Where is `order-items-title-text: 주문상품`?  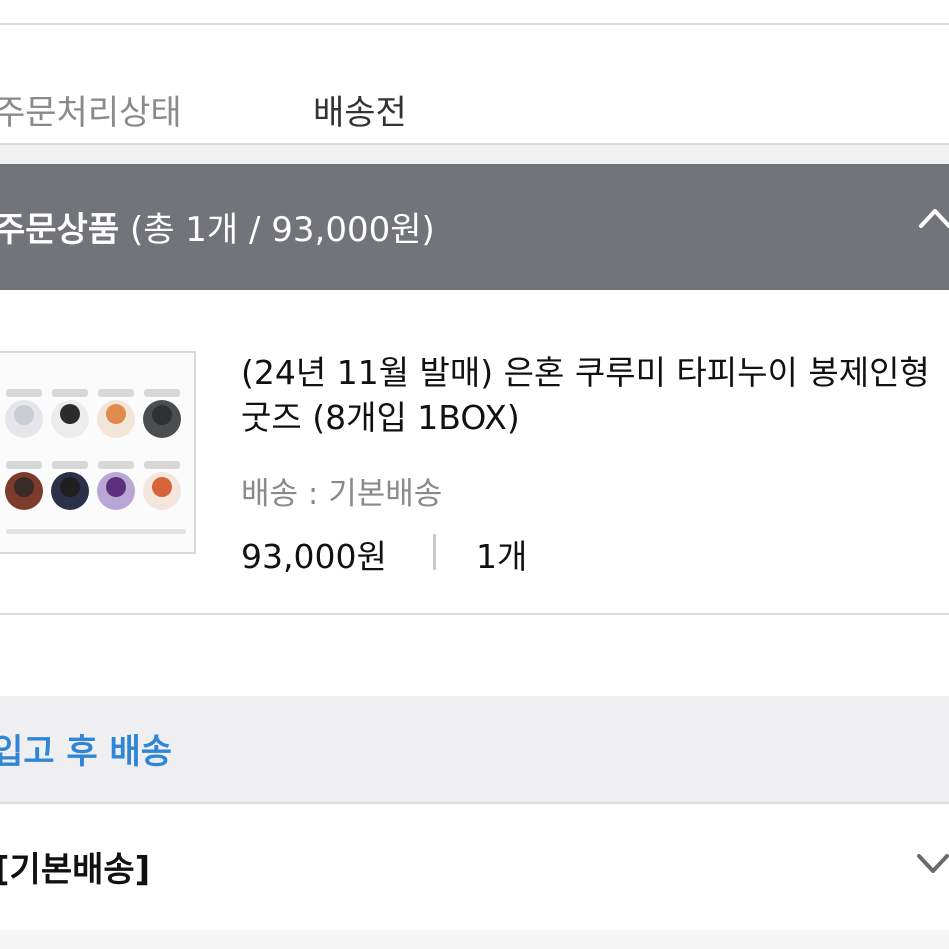 order-items-title-text: 주문상품 is located at coordinates (60, 230).